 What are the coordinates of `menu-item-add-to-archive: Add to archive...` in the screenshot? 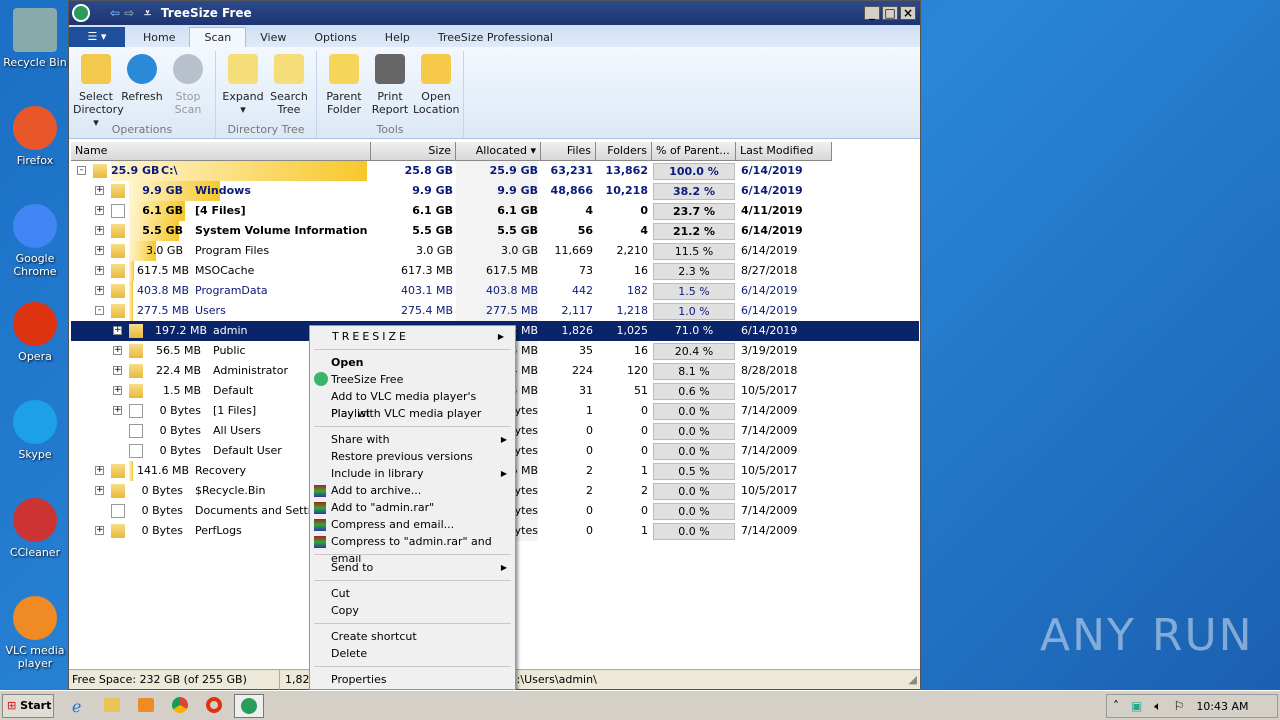 It's located at (412, 490).